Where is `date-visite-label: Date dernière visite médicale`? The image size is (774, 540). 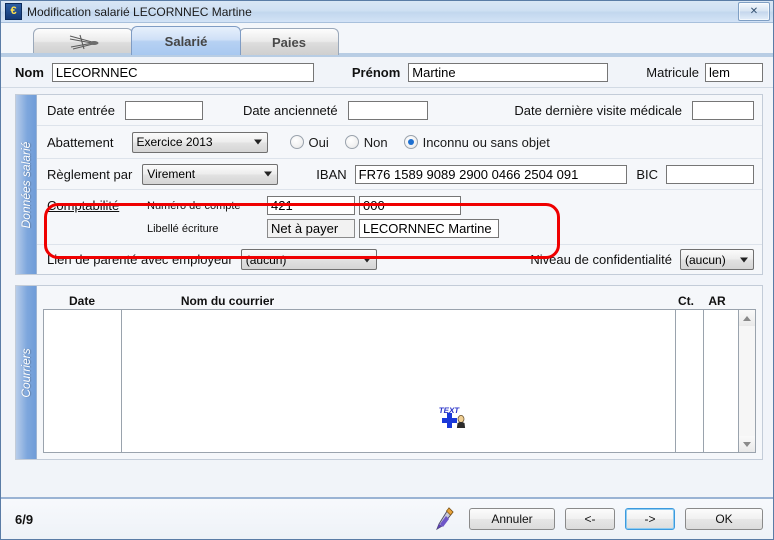 date-visite-label: Date dernière visite médicale is located at coordinates (598, 110).